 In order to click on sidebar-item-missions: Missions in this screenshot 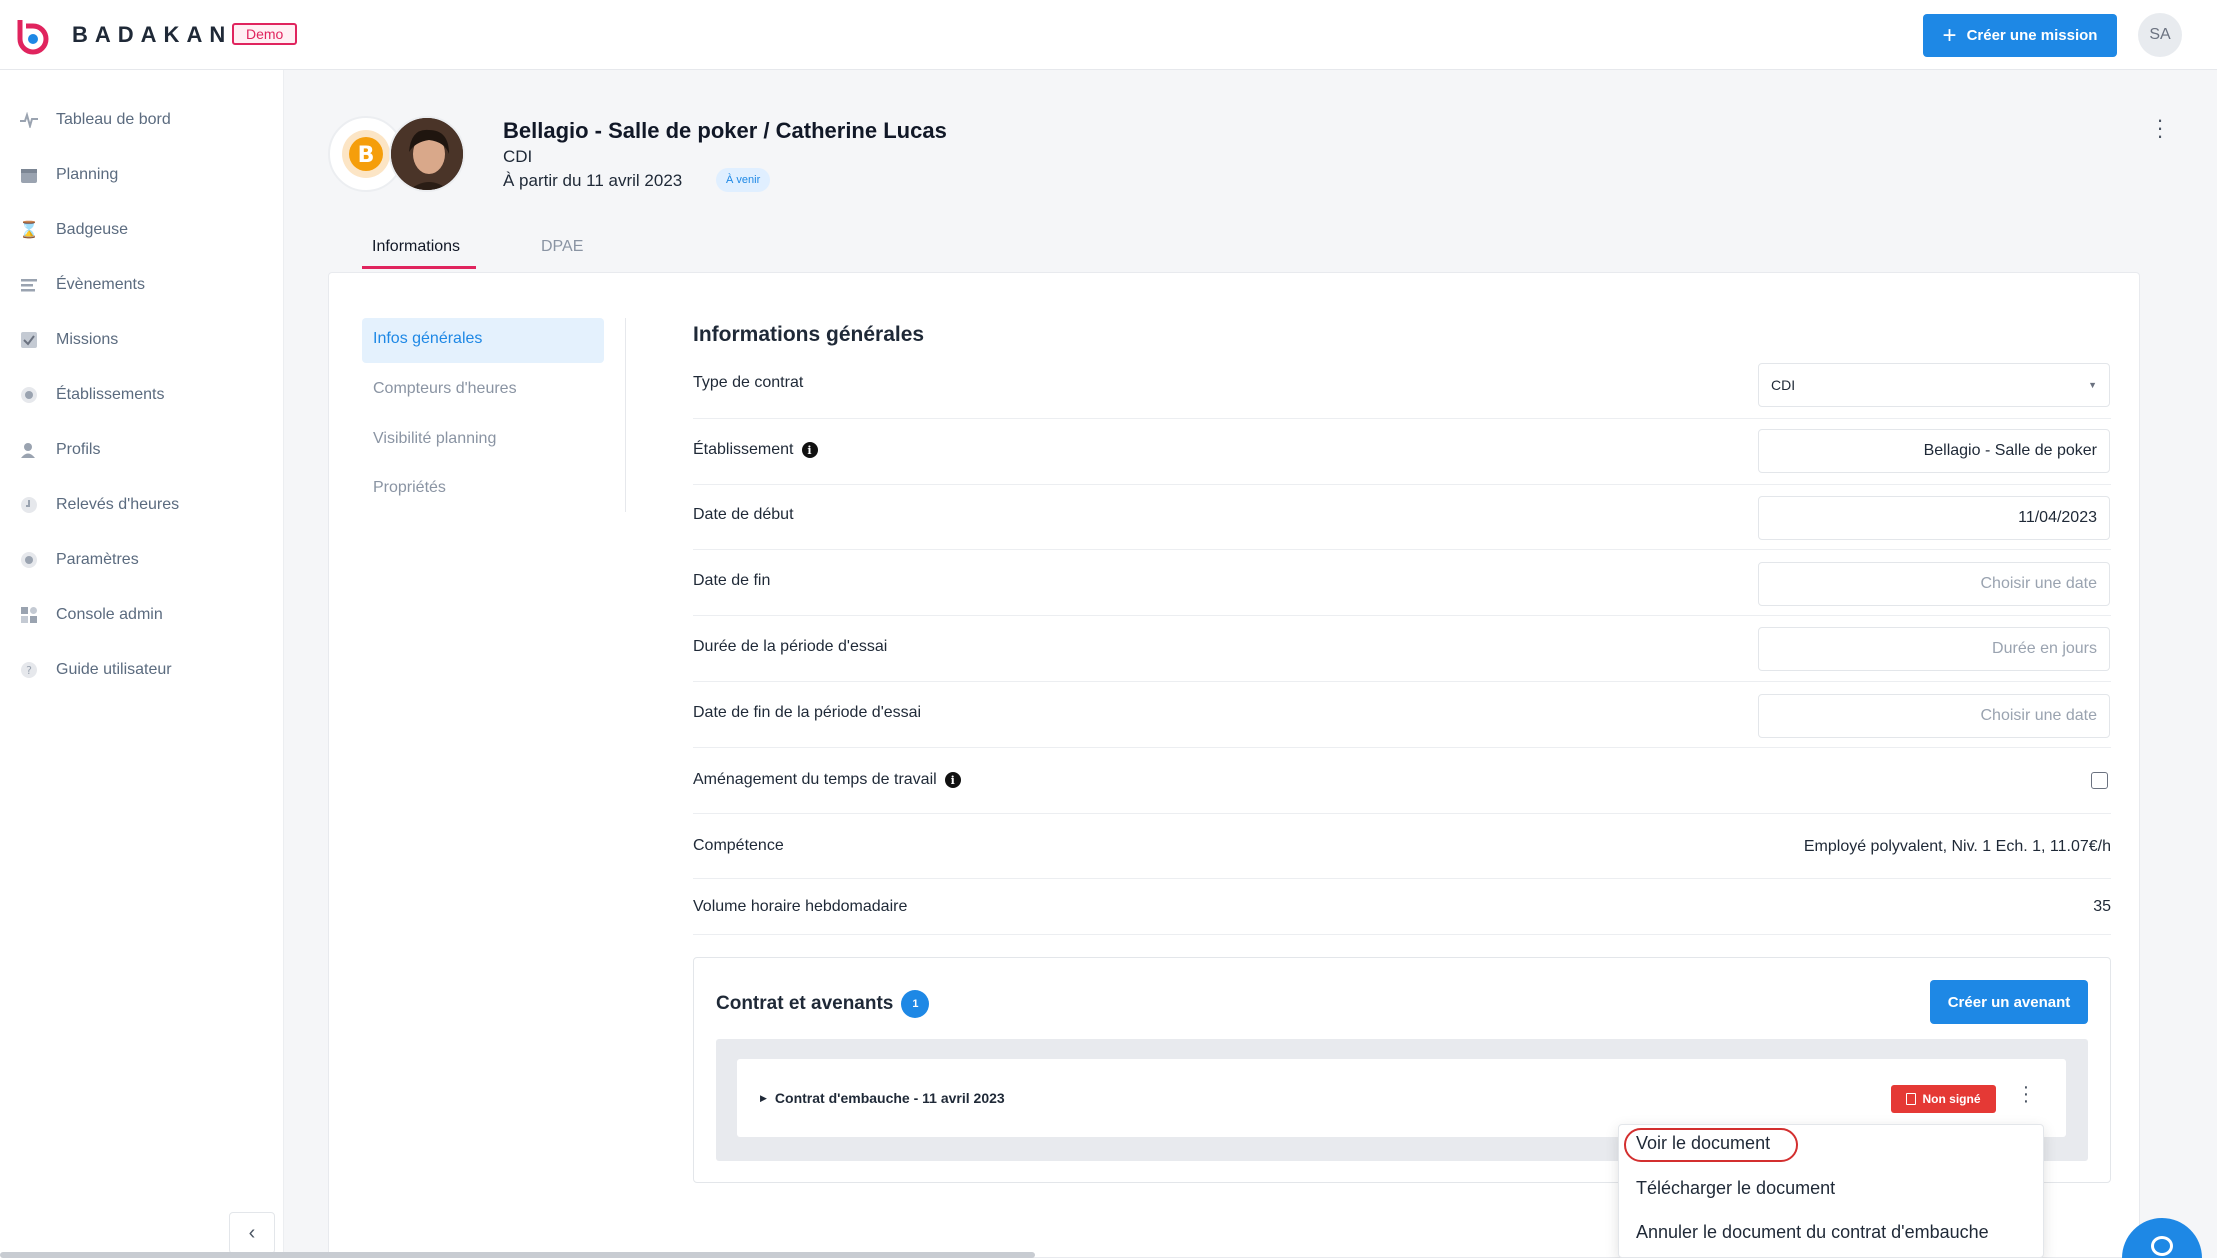, I will do `click(68, 340)`.